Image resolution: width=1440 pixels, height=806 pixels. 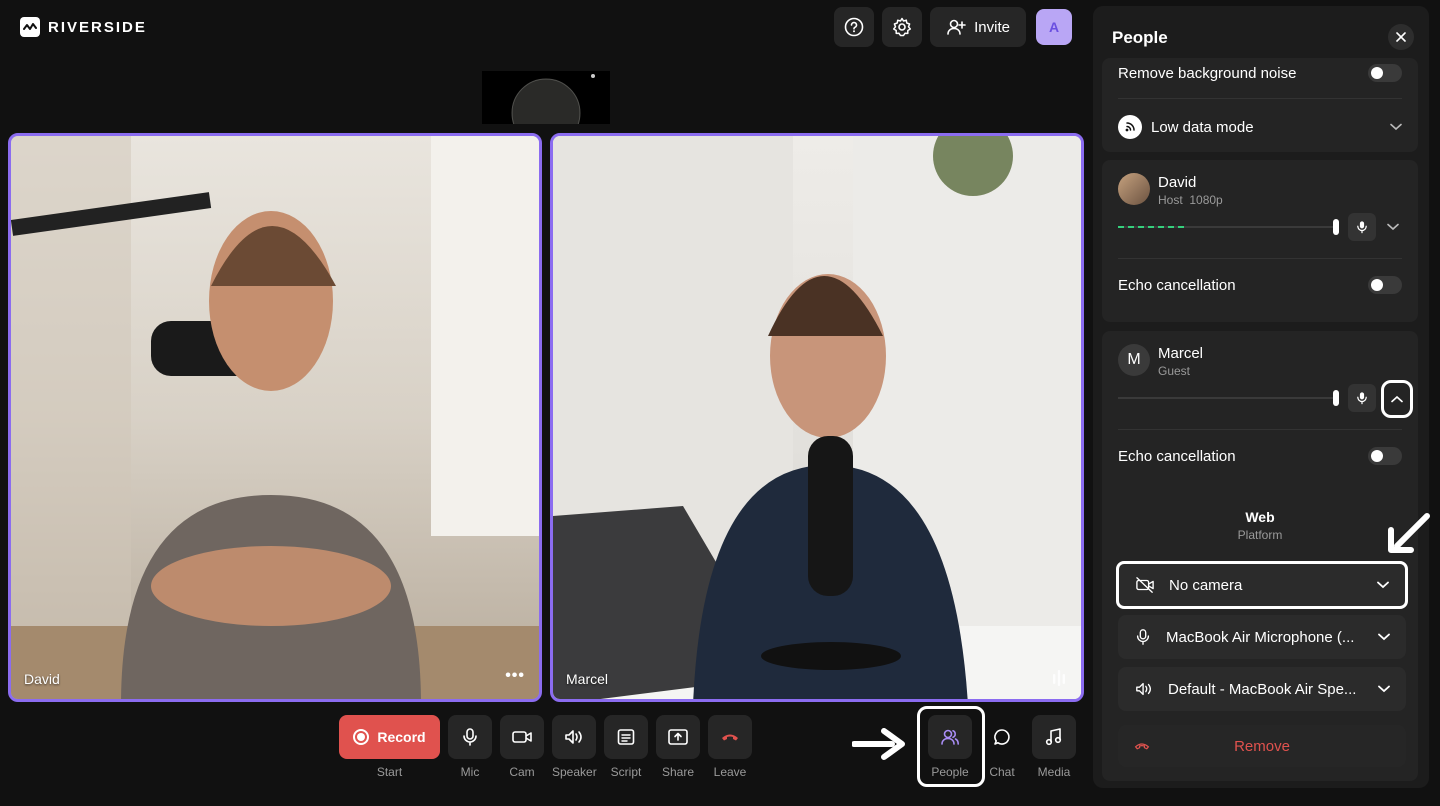 I want to click on user-avatar: A, so click(x=1054, y=27).